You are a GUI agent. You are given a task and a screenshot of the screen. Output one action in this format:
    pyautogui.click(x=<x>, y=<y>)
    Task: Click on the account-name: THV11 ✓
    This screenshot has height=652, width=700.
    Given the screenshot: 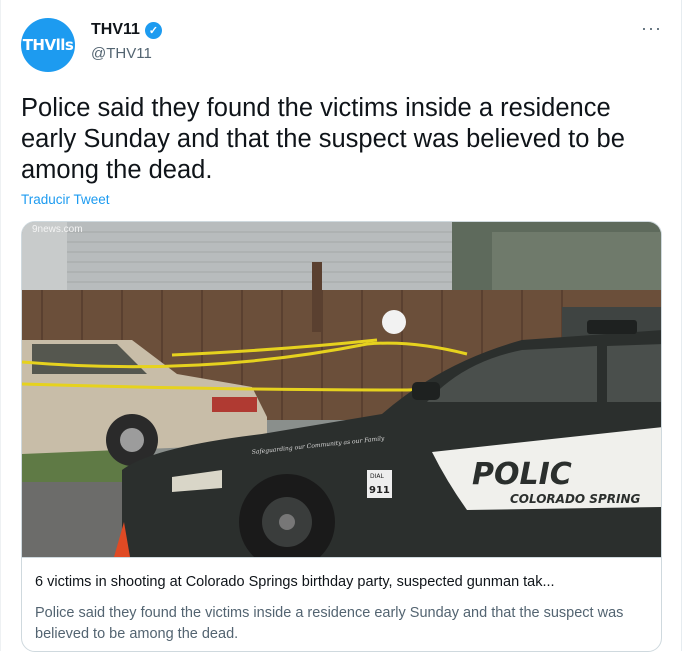 What is the action you would take?
    pyautogui.click(x=126, y=30)
    